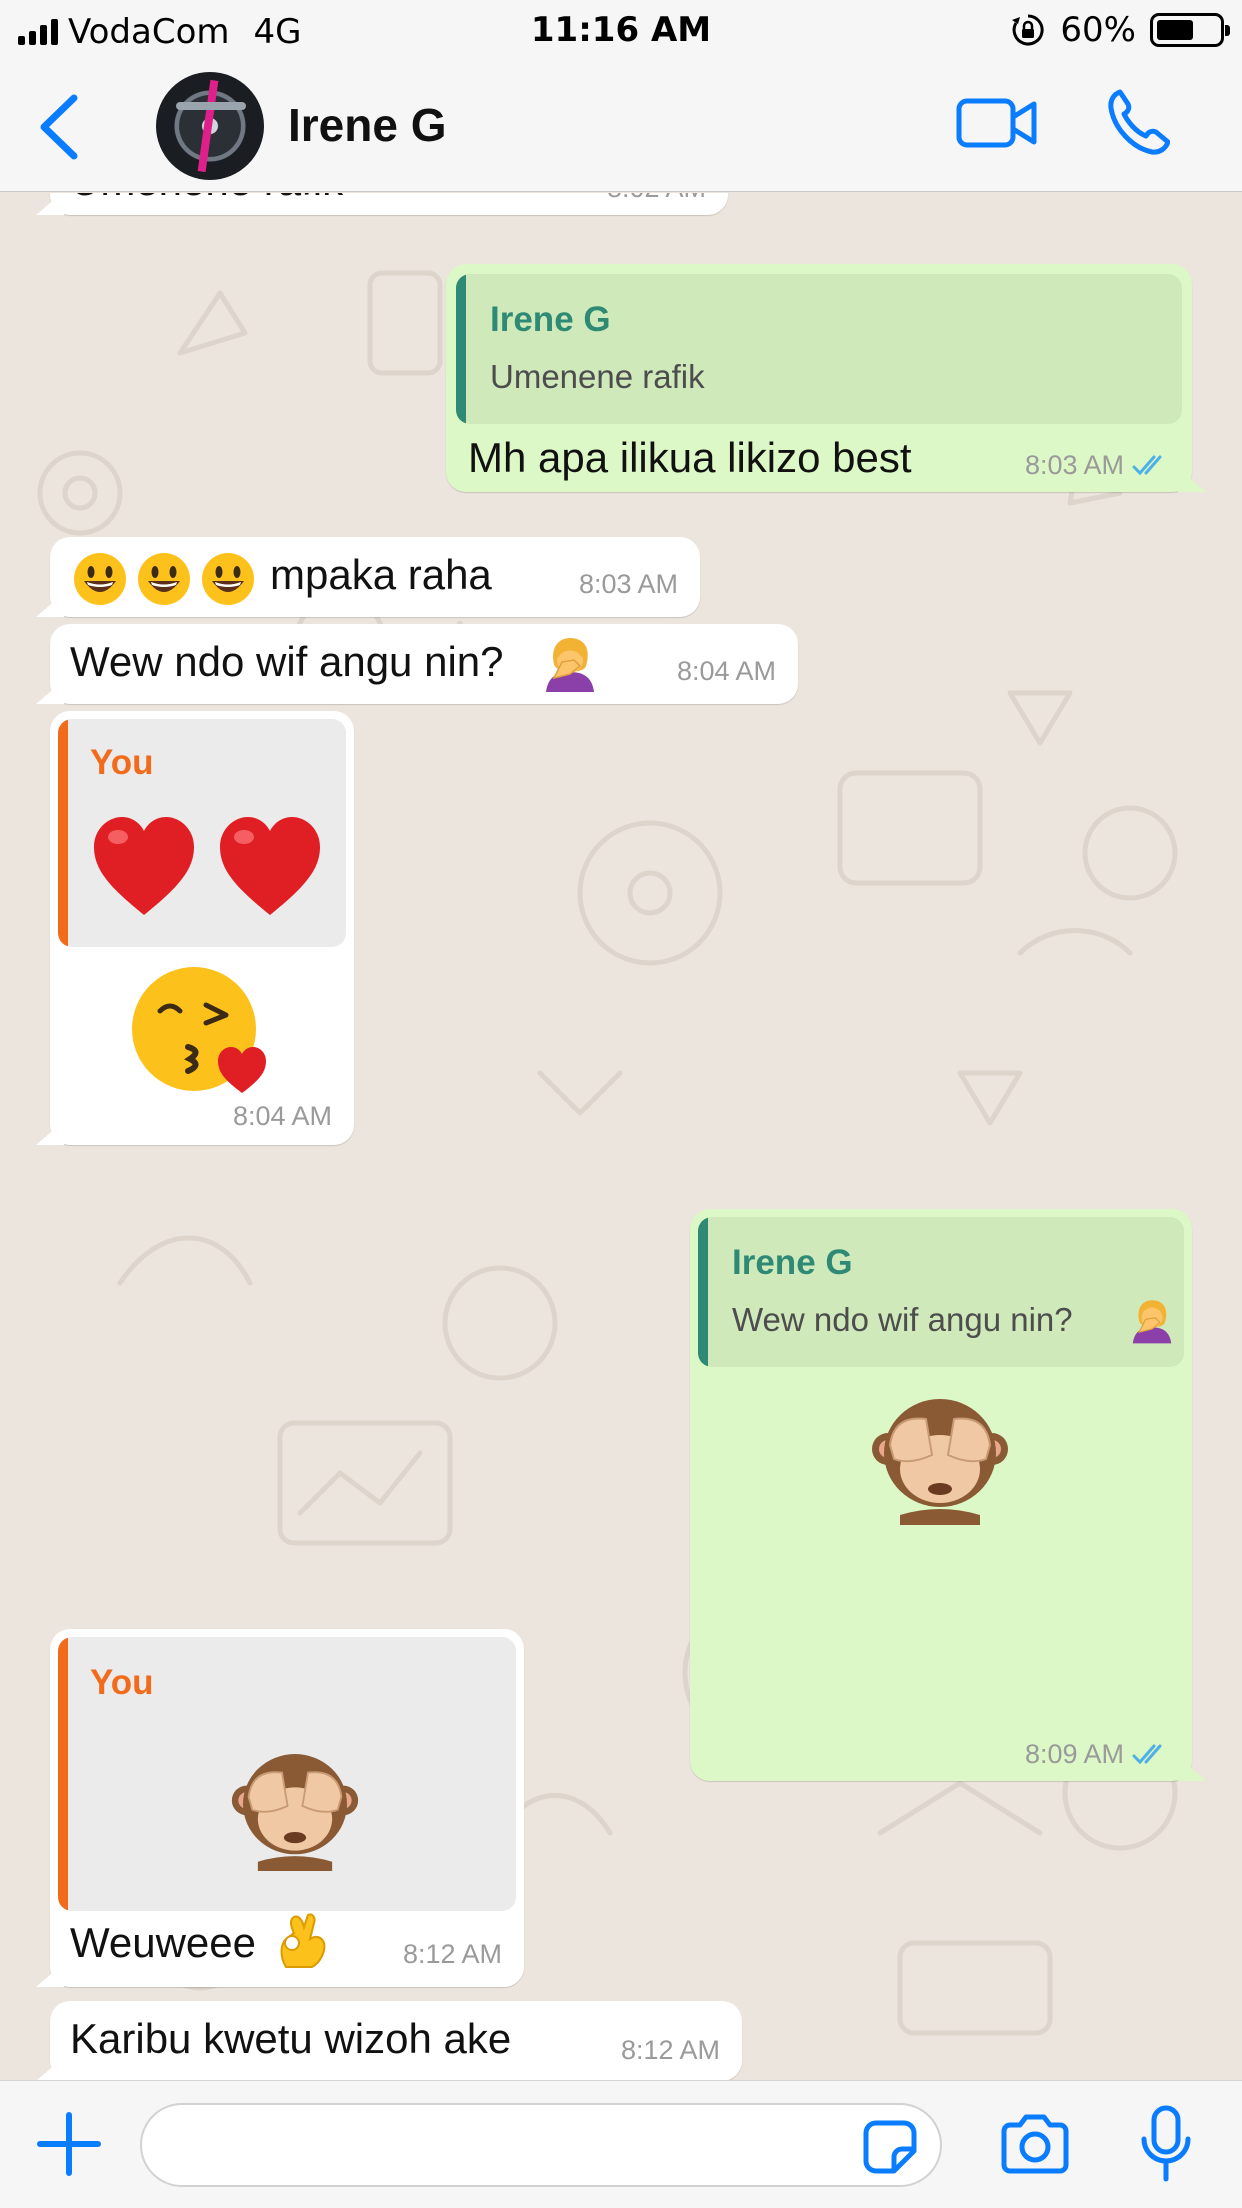  I want to click on message-time: 8:09 AM, so click(1074, 1754).